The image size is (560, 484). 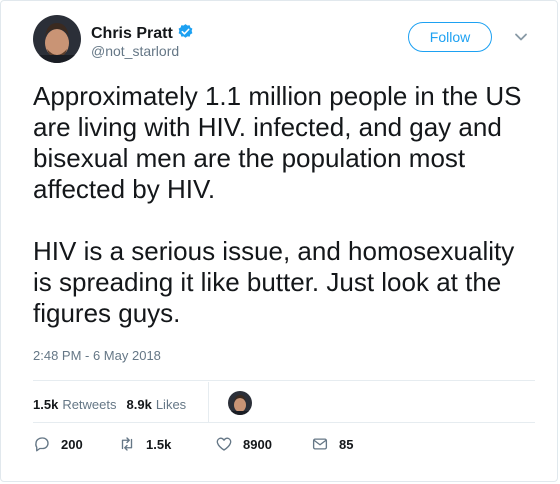 I want to click on likes-stat: 8.9k Likes, so click(x=157, y=404).